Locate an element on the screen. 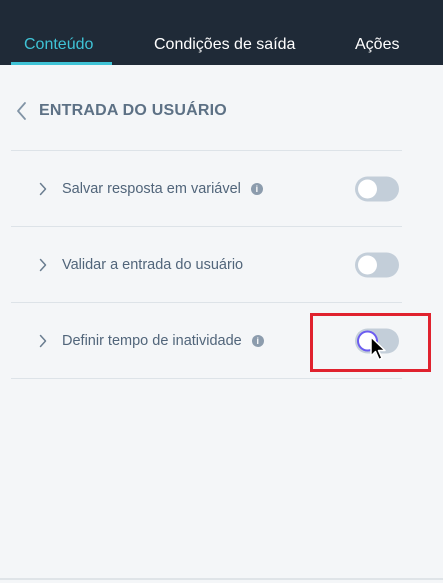 Image resolution: width=443 pixels, height=583 pixels. active-tab-indicator is located at coordinates (61, 63).